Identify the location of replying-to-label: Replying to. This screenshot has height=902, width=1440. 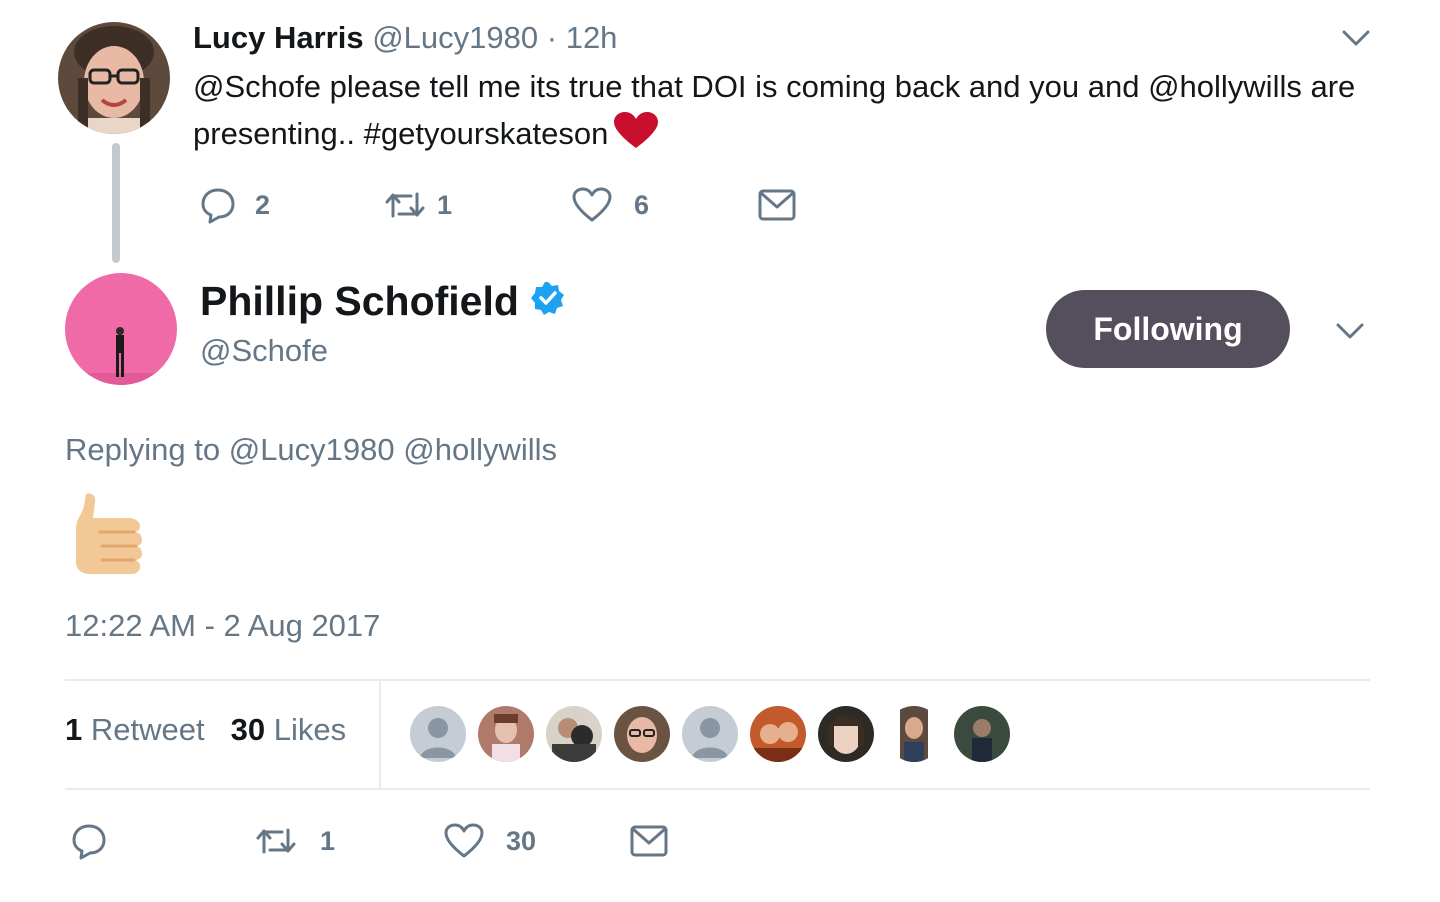
(143, 449).